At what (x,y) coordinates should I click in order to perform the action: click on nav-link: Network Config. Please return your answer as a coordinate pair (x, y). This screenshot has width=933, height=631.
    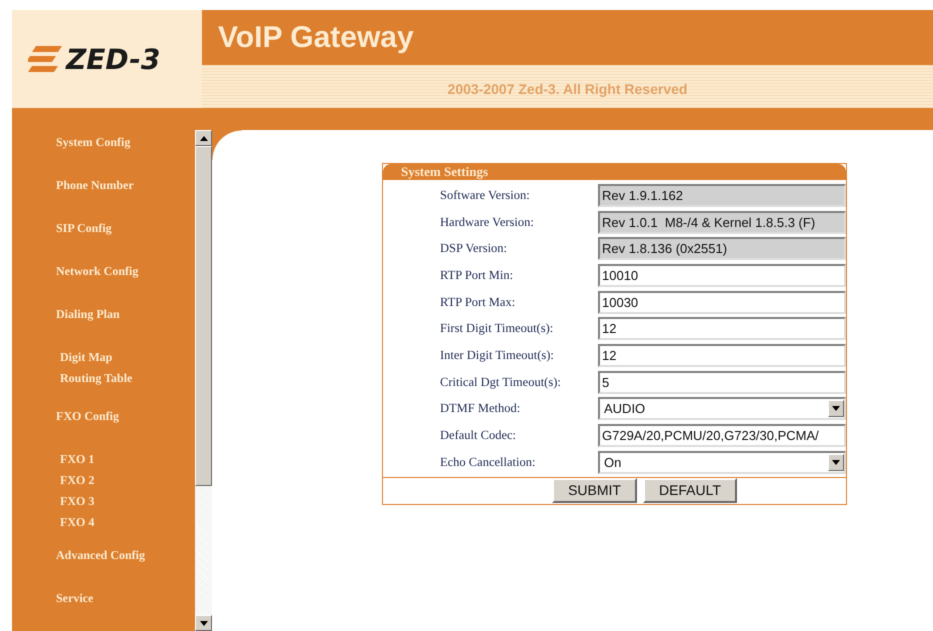
    Looking at the image, I should click on (125, 271).